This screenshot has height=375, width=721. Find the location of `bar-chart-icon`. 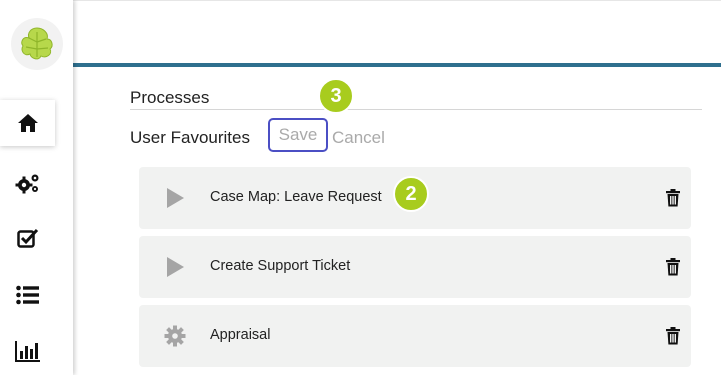

bar-chart-icon is located at coordinates (27, 351).